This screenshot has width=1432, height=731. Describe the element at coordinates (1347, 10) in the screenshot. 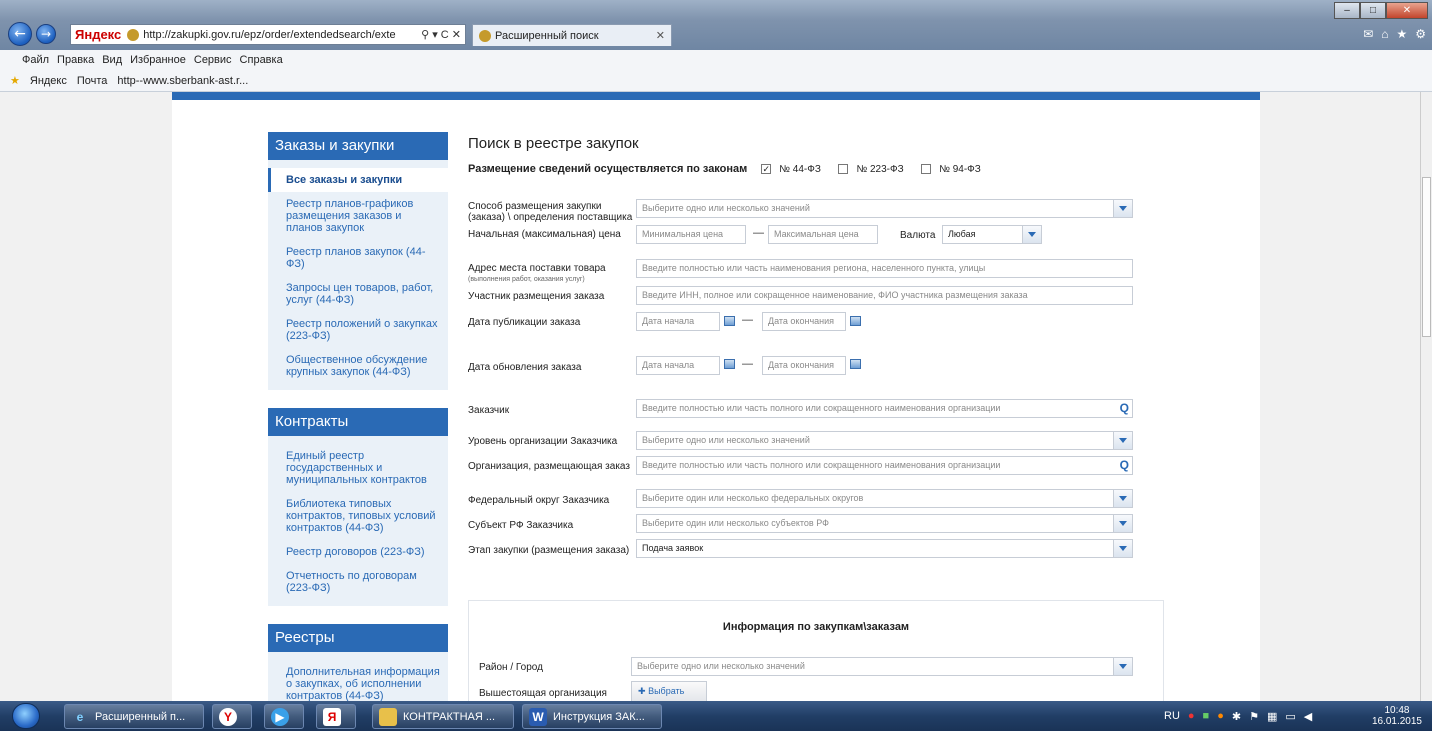

I see `minimize-button: –` at that location.